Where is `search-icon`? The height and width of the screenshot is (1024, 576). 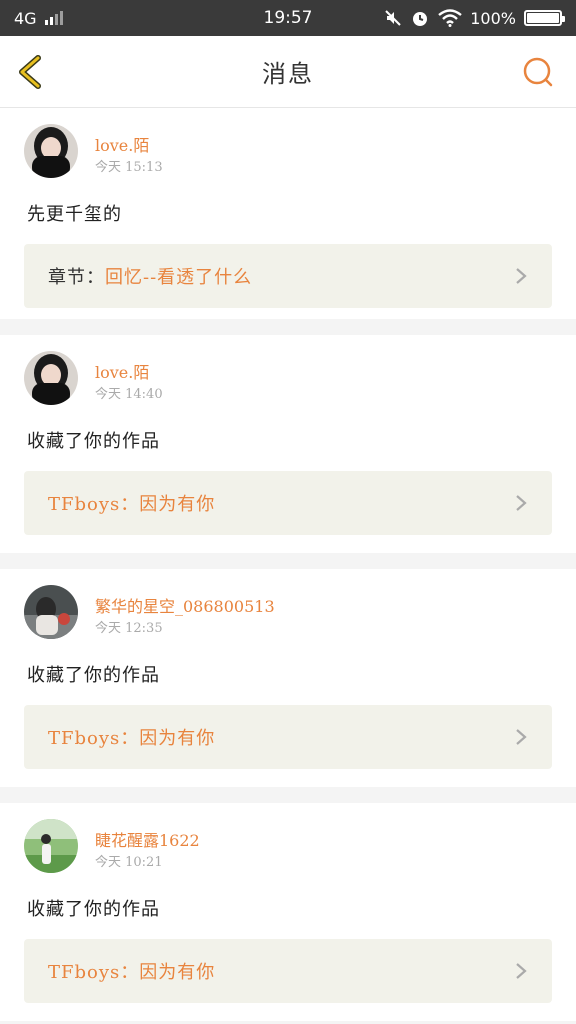
search-icon is located at coordinates (538, 72).